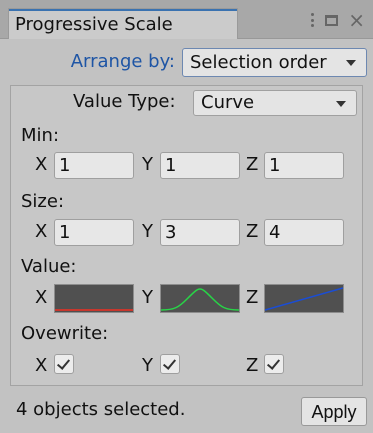 The width and height of the screenshot is (373, 433). Describe the element at coordinates (228, 102) in the screenshot. I see `value-type-value: Curve` at that location.